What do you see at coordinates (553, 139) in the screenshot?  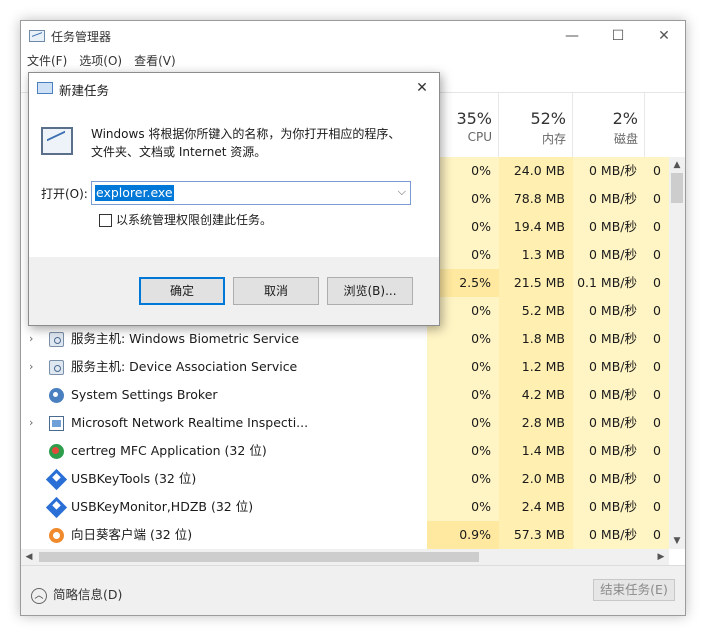 I see `memory-column-label: 内存` at bounding box center [553, 139].